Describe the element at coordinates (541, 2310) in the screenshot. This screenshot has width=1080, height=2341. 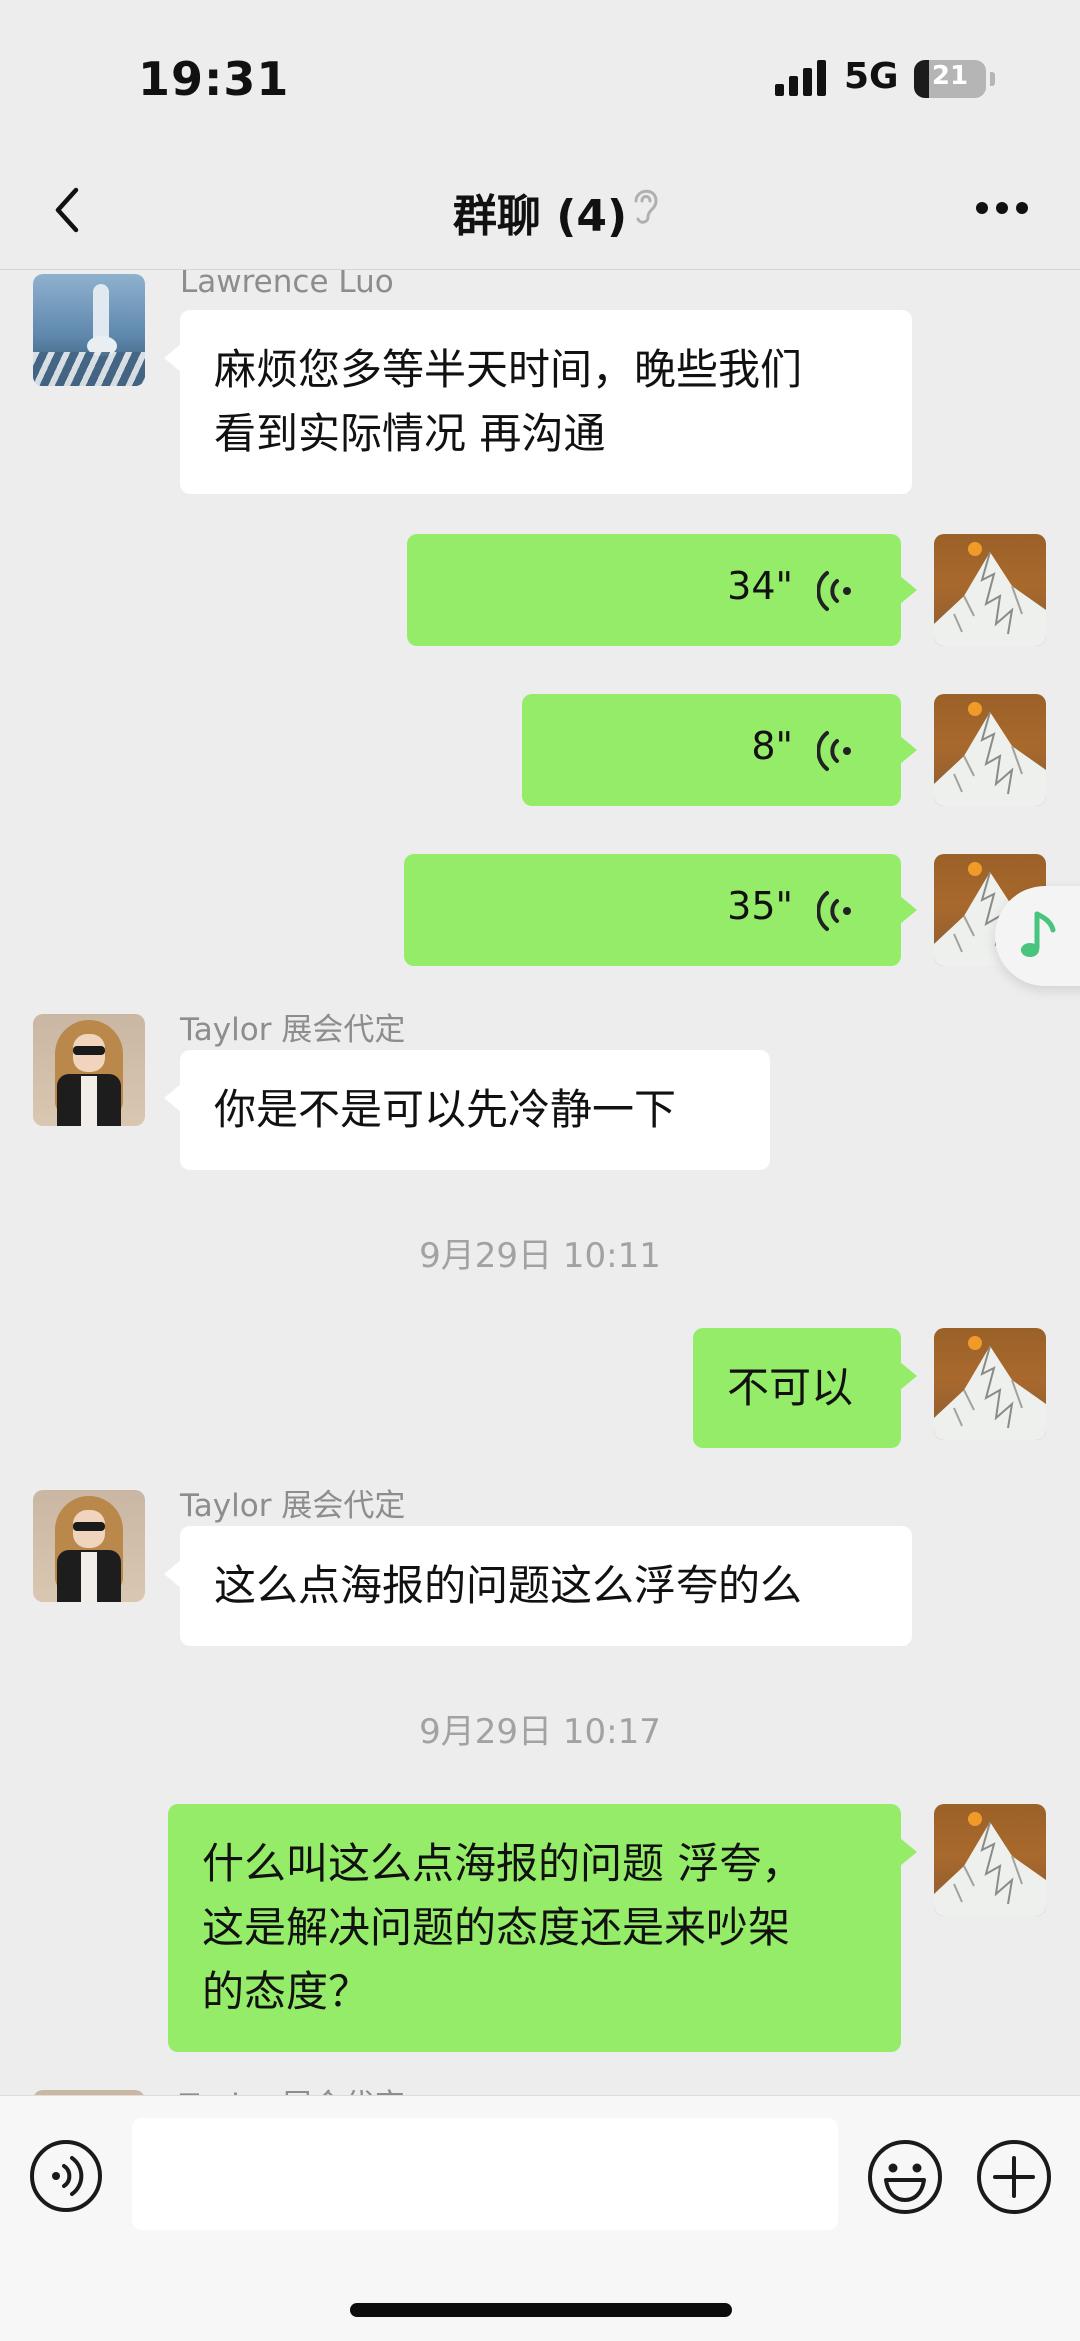
I see `home-indicator` at that location.